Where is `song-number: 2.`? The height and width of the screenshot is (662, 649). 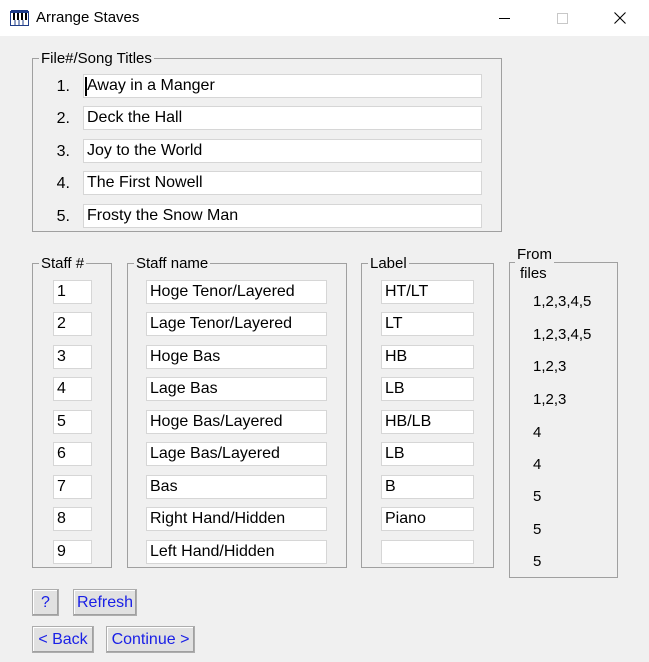 song-number: 2. is located at coordinates (63, 118).